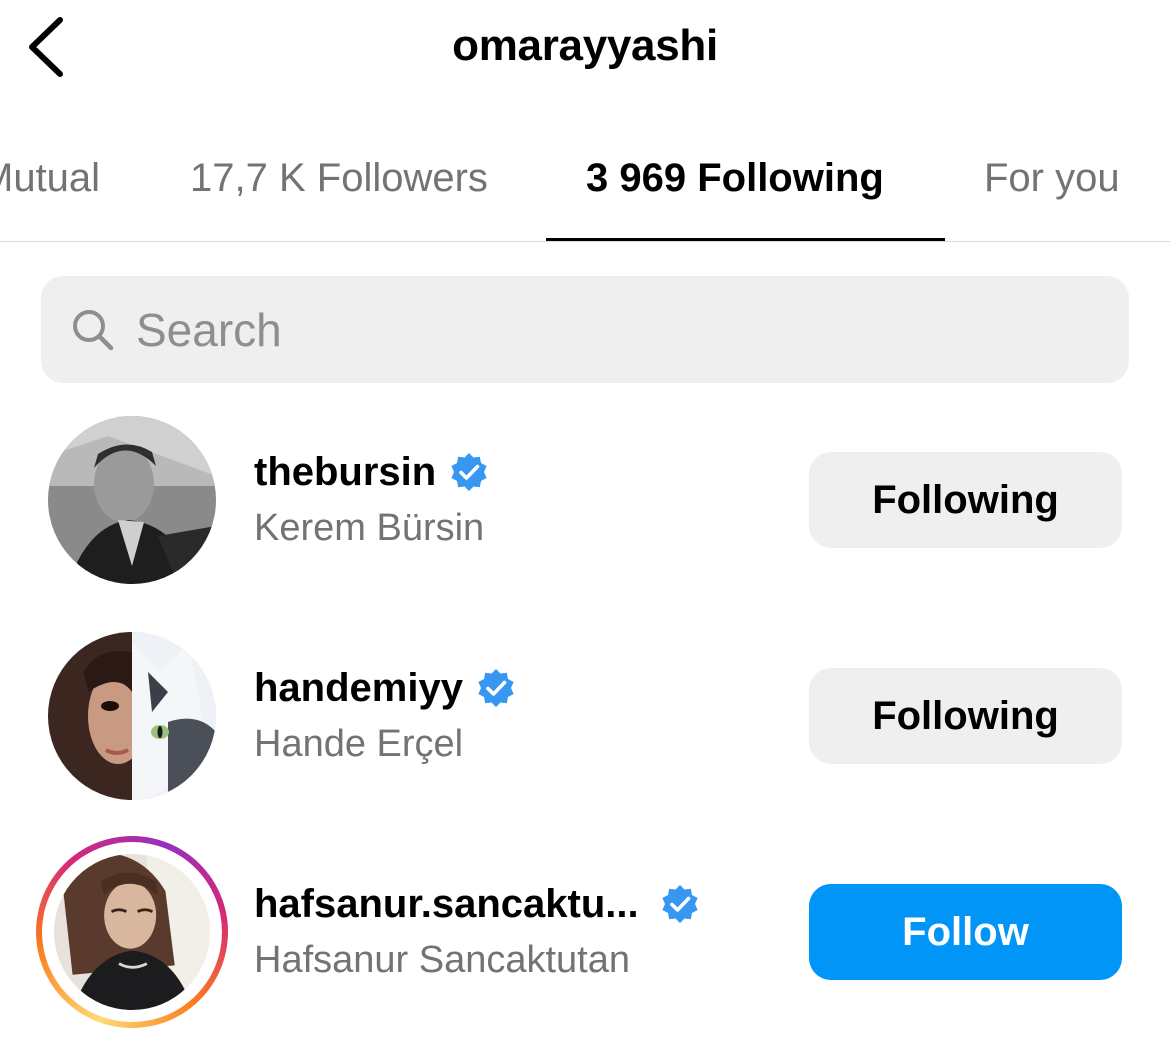 Image resolution: width=1170 pixels, height=1064 pixels. I want to click on full-name: Hande Erçel, so click(359, 744).